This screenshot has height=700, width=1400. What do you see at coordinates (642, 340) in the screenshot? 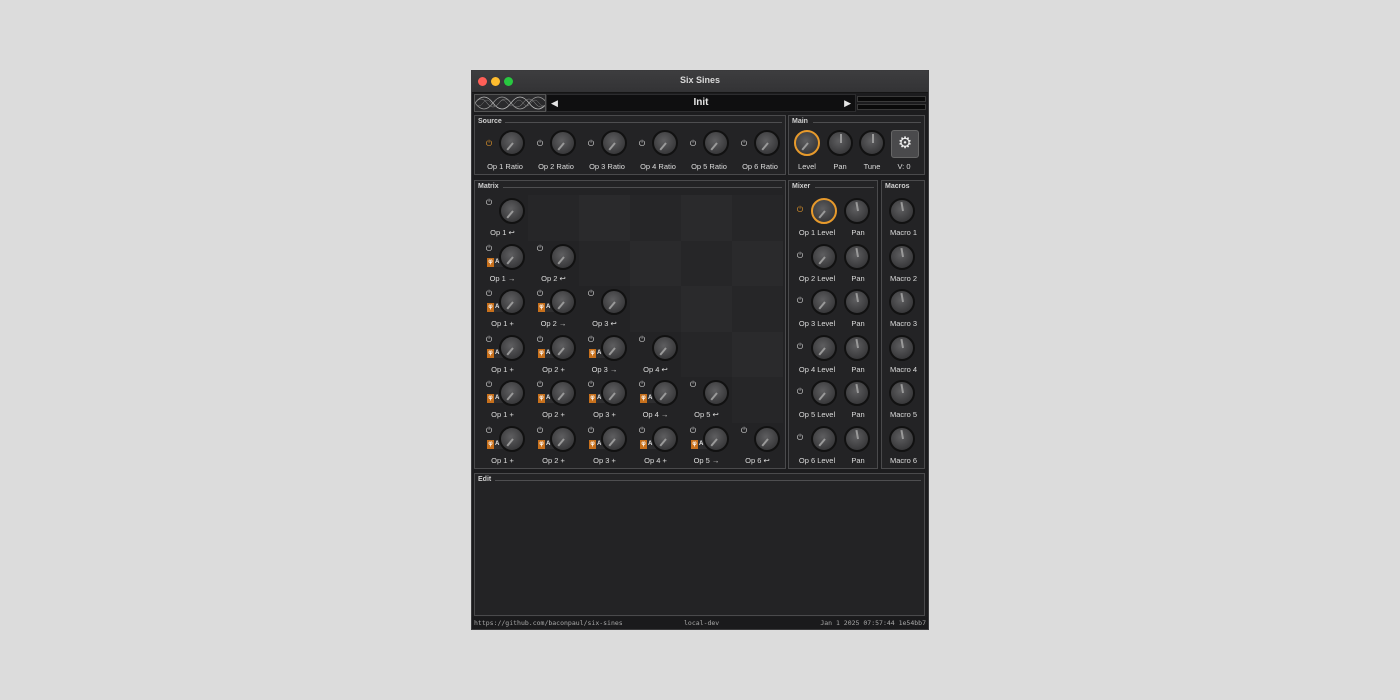
I see `matrix-r4-c4-power-icon: ⏻` at bounding box center [642, 340].